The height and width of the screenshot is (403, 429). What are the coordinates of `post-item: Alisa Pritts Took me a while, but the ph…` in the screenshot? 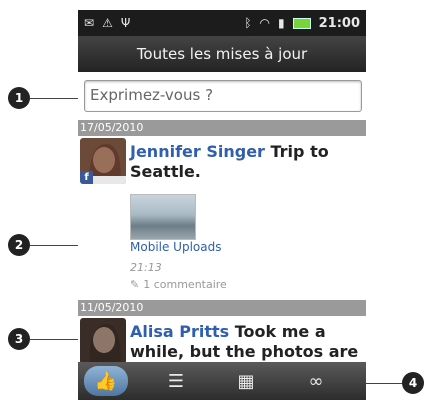 It's located at (222, 340).